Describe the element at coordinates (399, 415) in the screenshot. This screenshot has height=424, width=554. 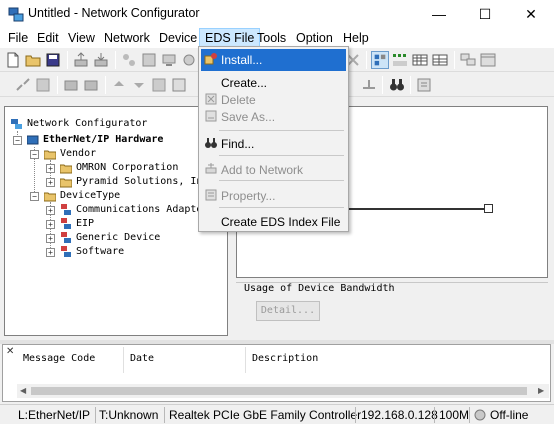
I see `status-ip: 192.168.0.128` at that location.